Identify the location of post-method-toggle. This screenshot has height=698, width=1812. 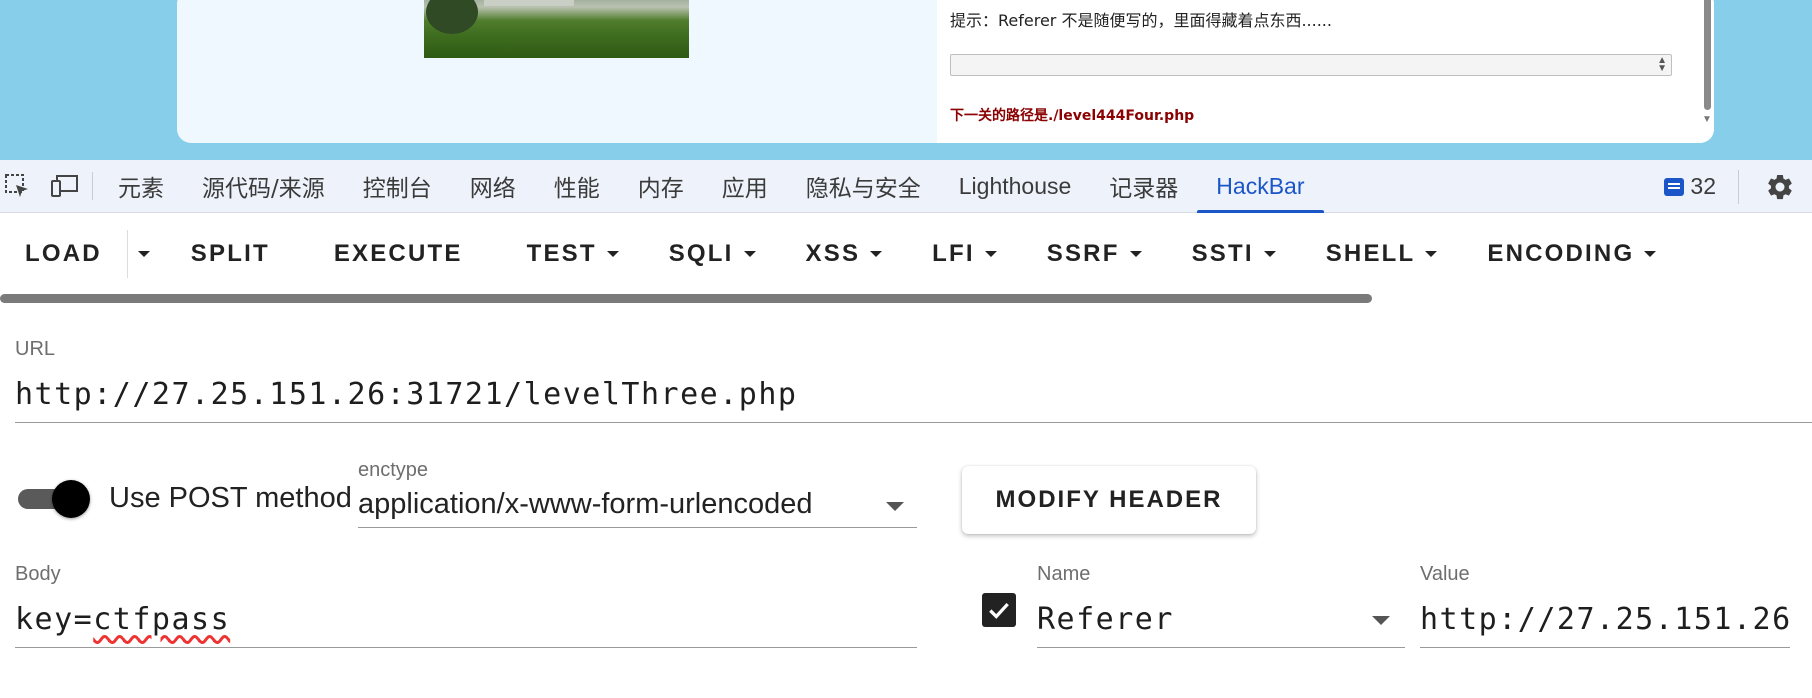
(54, 499).